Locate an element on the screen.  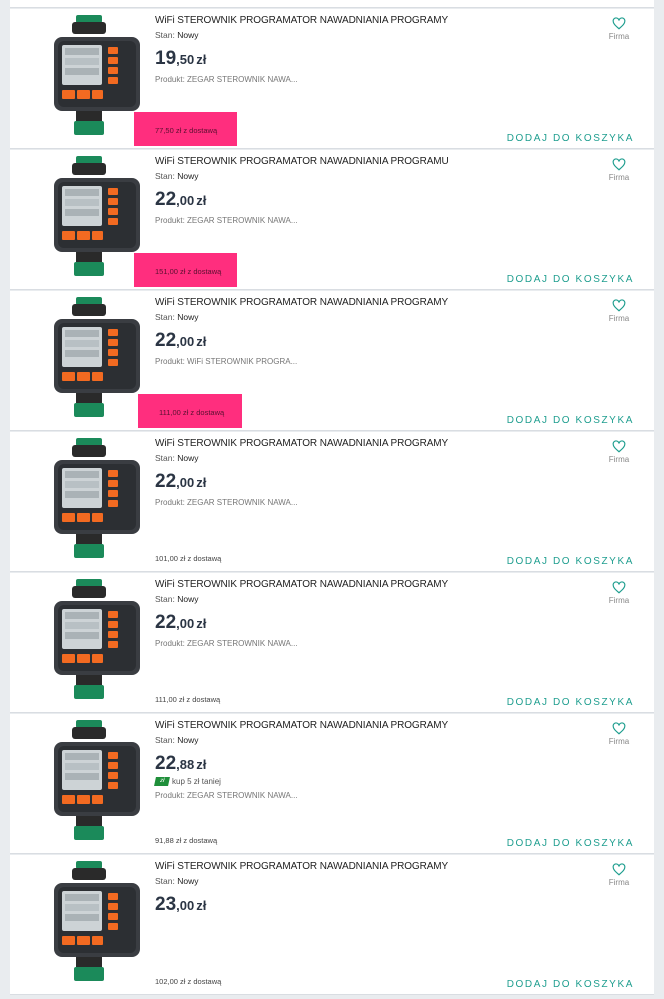
list-top-edge is located at coordinates (332, 4).